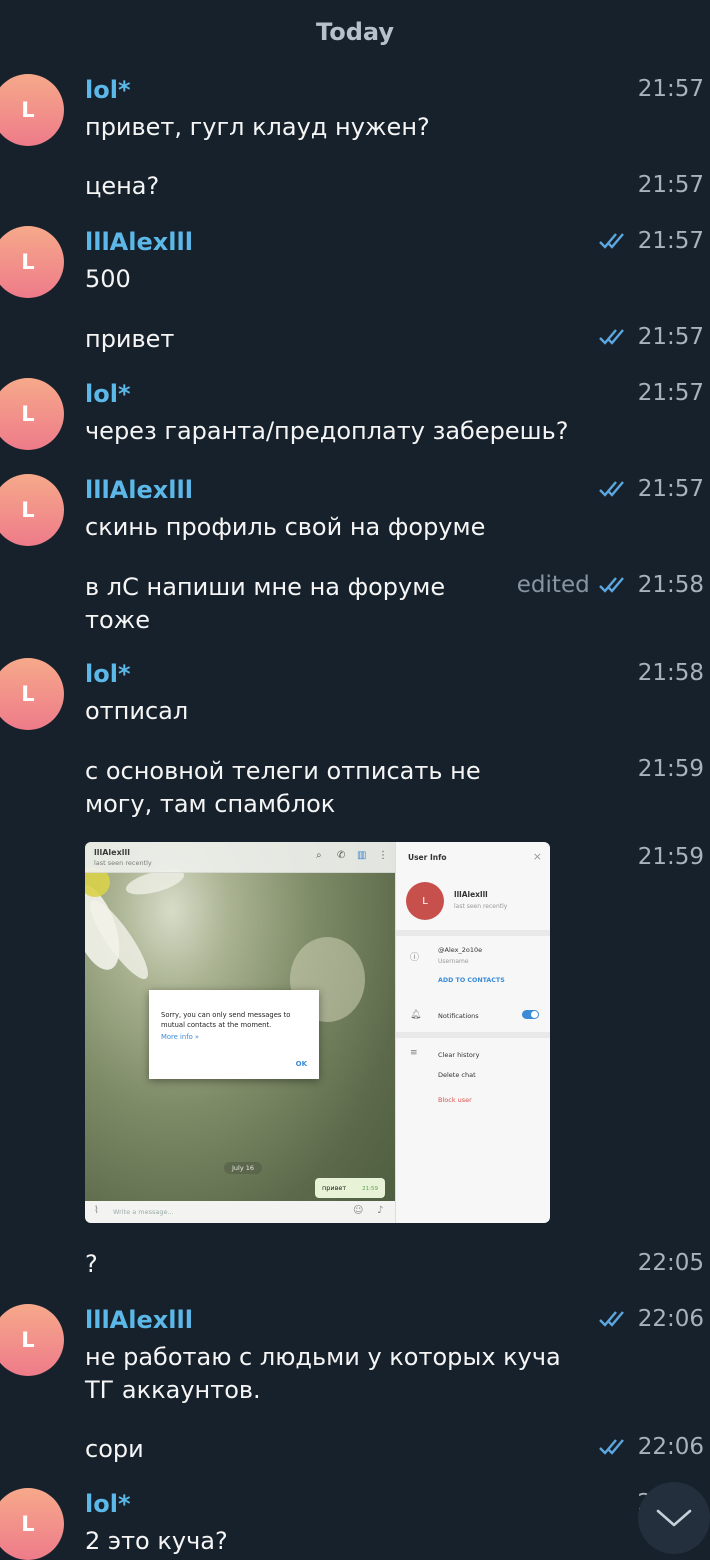 The image size is (710, 1560). I want to click on photo-topbar: lllAlexlll last seen recently ⌕ ✆ ▥ ⋮, so click(240, 857).